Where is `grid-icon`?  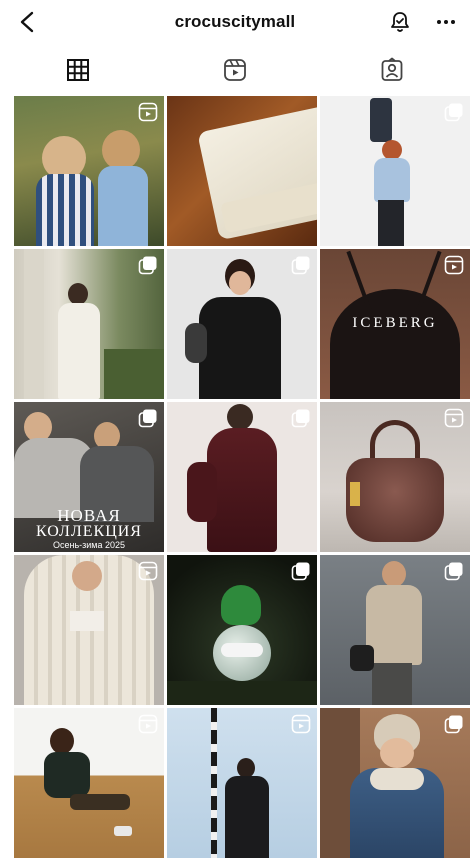
grid-icon is located at coordinates (78, 70).